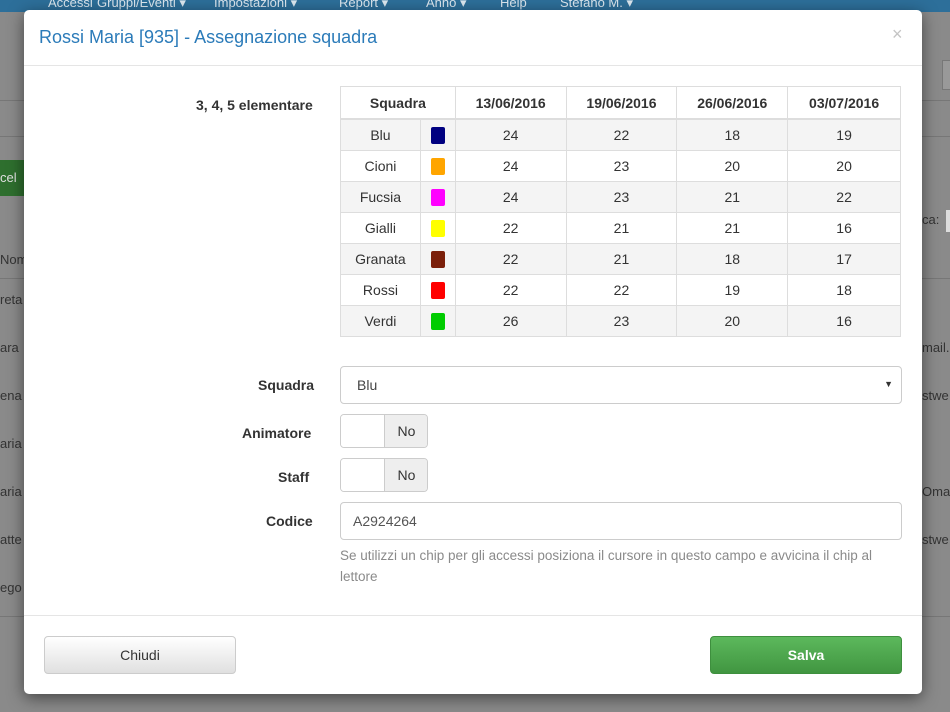 The height and width of the screenshot is (712, 950). I want to click on codice-input: A2924264, so click(621, 521).